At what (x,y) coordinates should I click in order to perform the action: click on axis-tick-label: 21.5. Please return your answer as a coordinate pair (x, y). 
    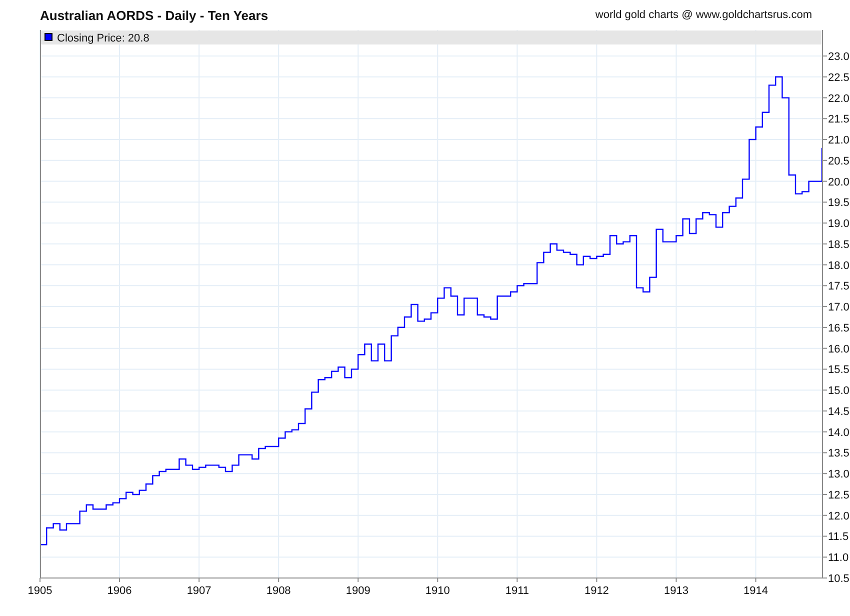
    Looking at the image, I should click on (839, 120).